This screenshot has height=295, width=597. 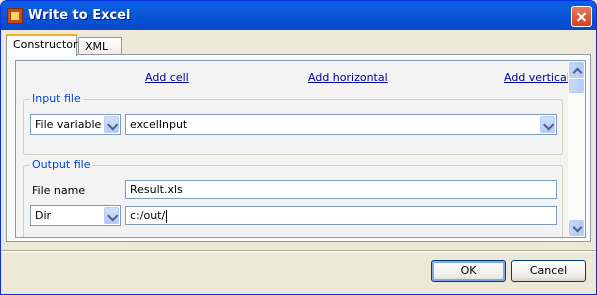 What do you see at coordinates (537, 77) in the screenshot?
I see `add-vertical-link: Add vertical` at bounding box center [537, 77].